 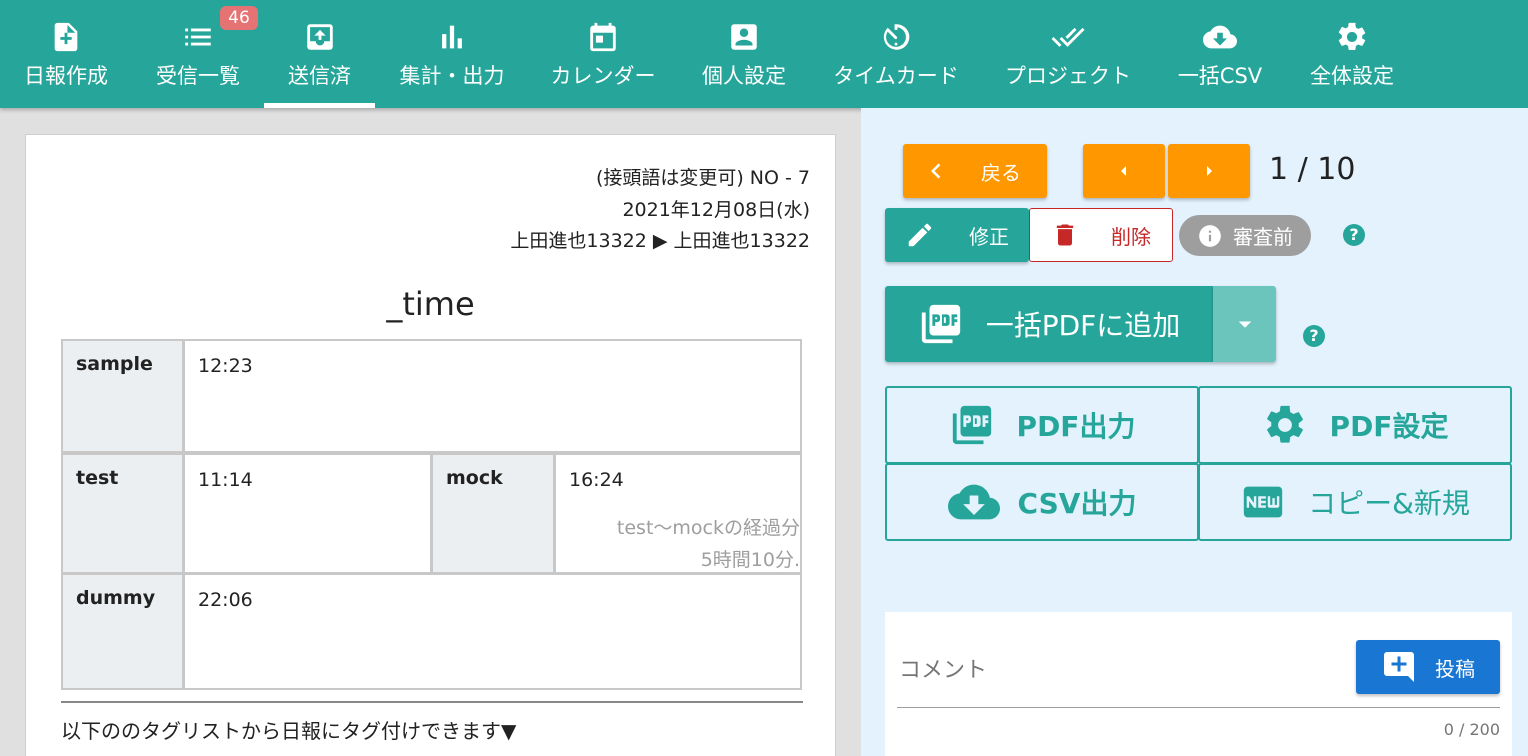 What do you see at coordinates (708, 528) in the screenshot?
I see `elapsed-note: test〜mockの経過分` at bounding box center [708, 528].